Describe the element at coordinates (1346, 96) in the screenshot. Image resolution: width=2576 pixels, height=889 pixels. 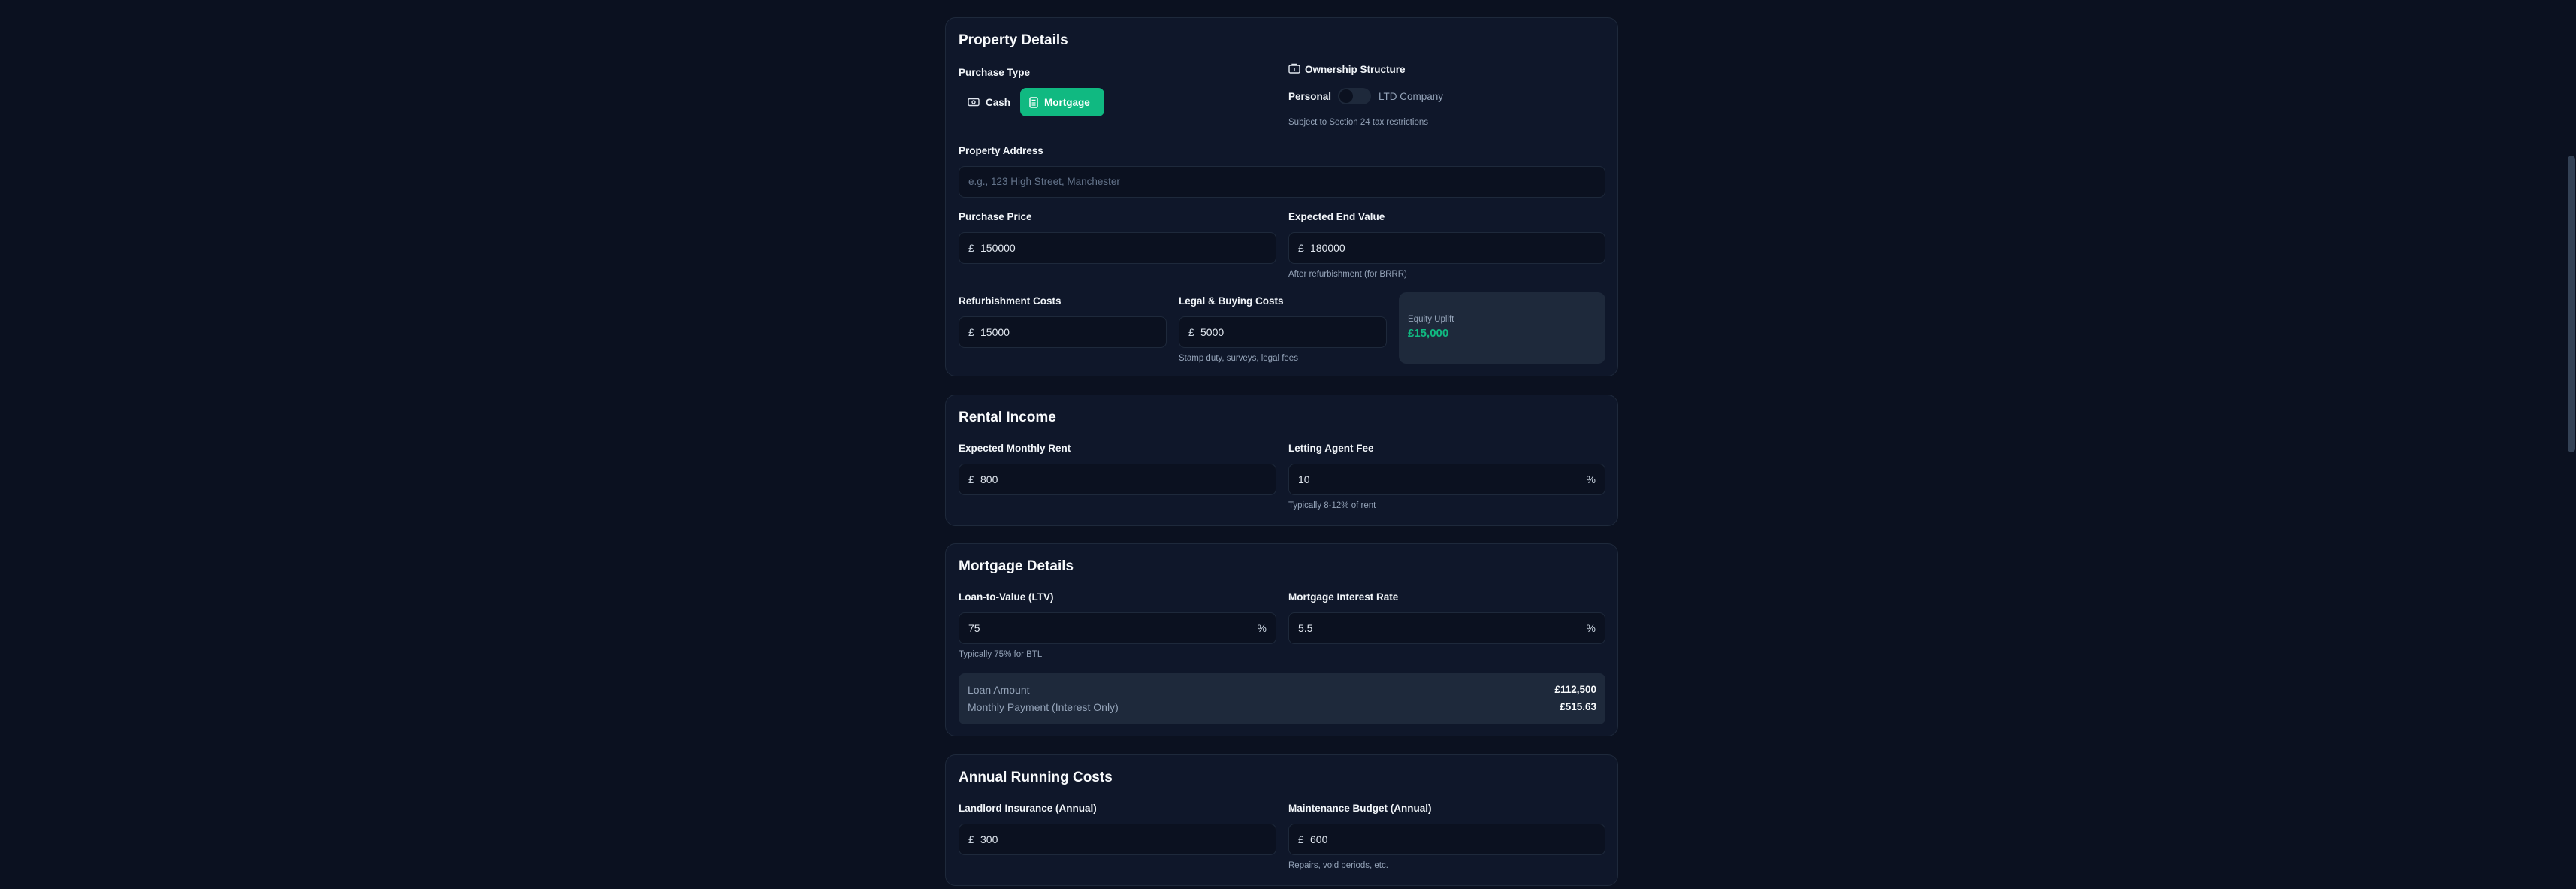
I see `toggle-knob` at that location.